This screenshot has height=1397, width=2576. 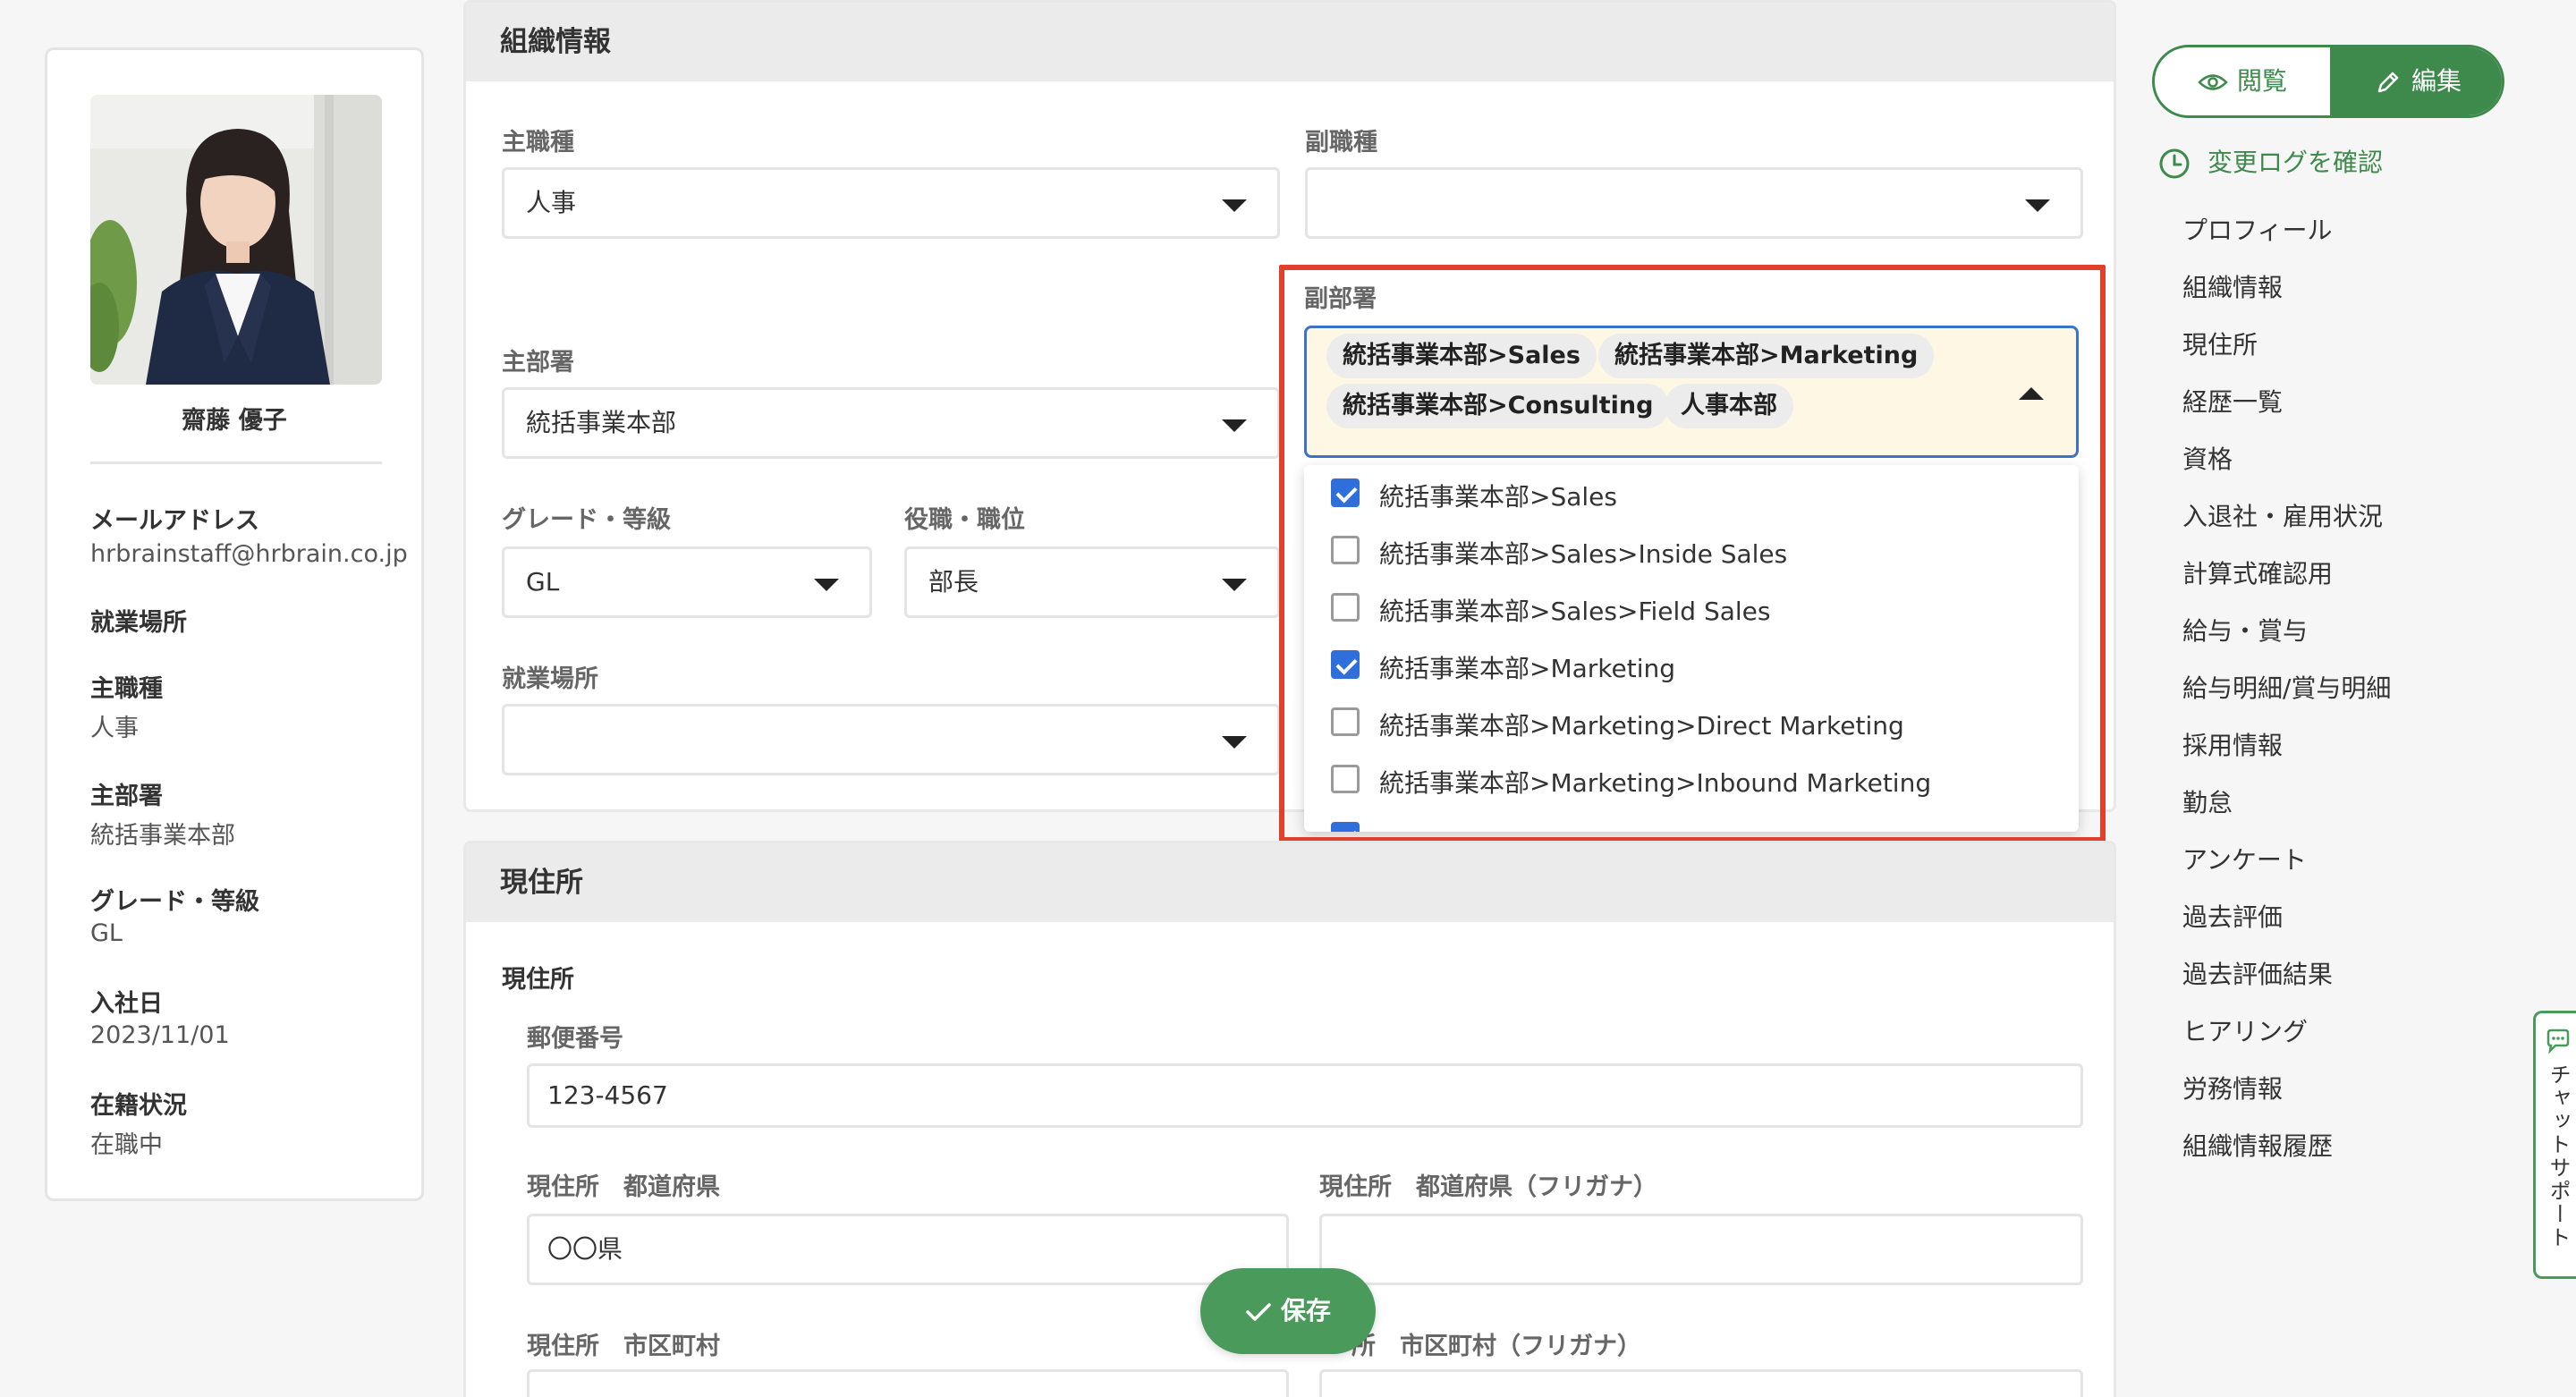 I want to click on option-label: 統括事業本部>Sales>Field Sales, so click(x=1575, y=612).